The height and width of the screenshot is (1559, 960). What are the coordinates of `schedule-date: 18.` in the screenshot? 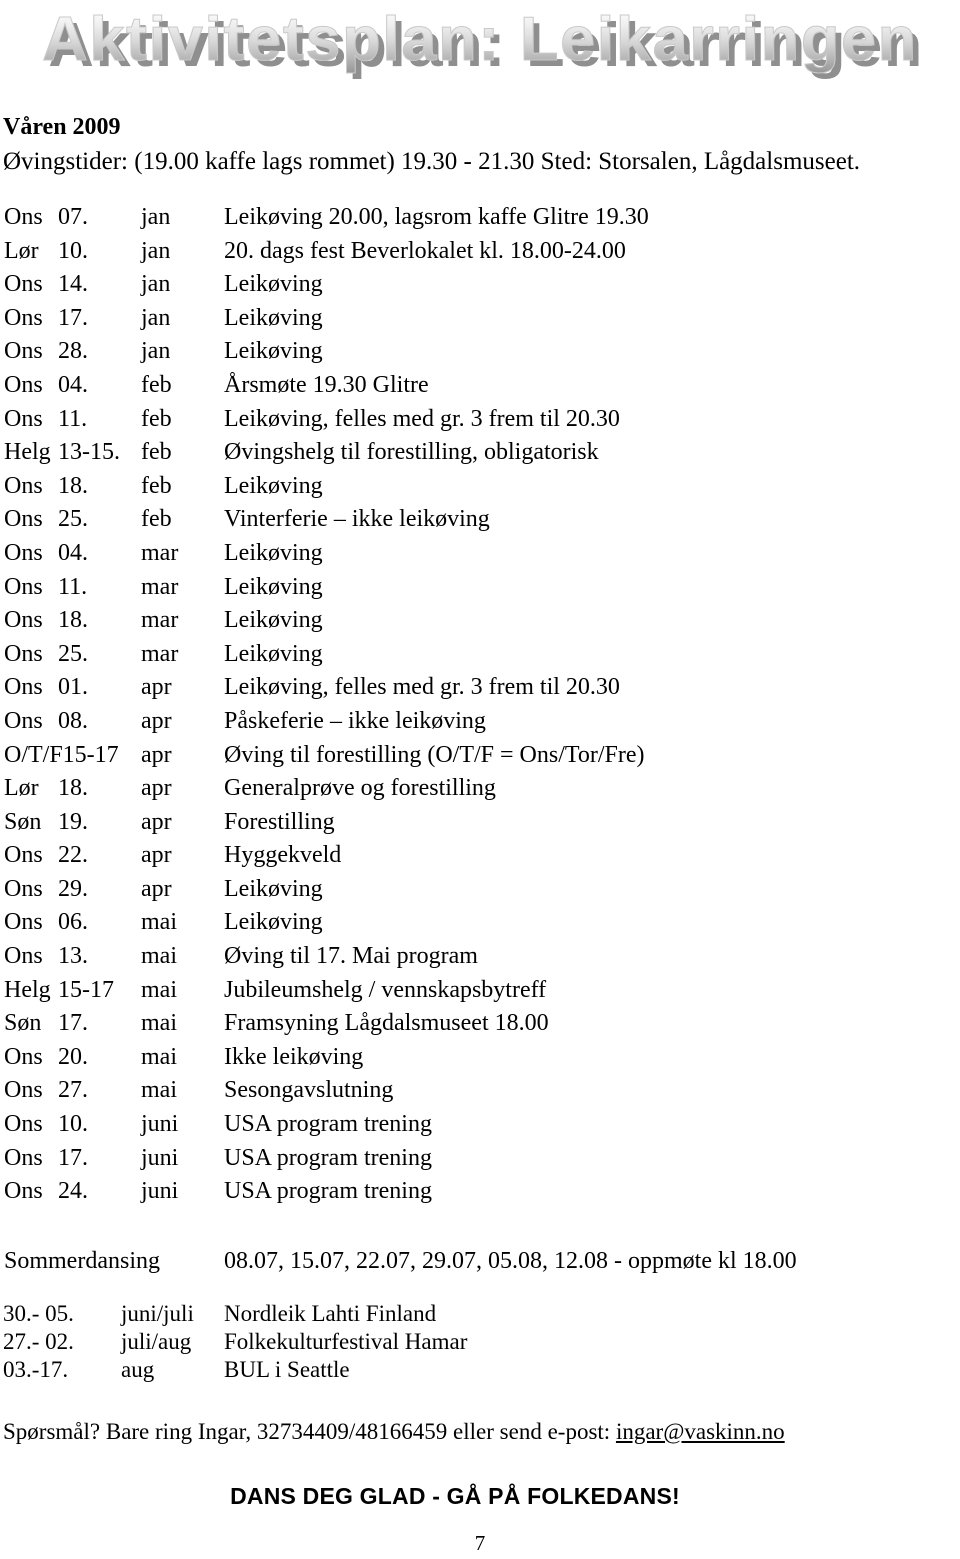 It's located at (73, 620).